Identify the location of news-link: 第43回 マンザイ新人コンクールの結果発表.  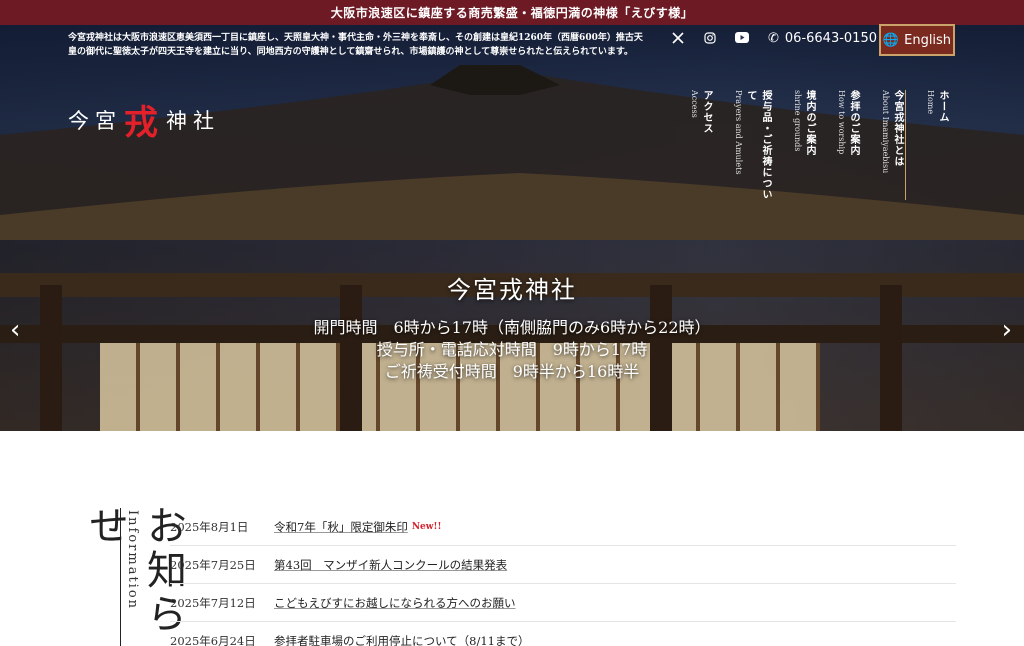
(390, 565).